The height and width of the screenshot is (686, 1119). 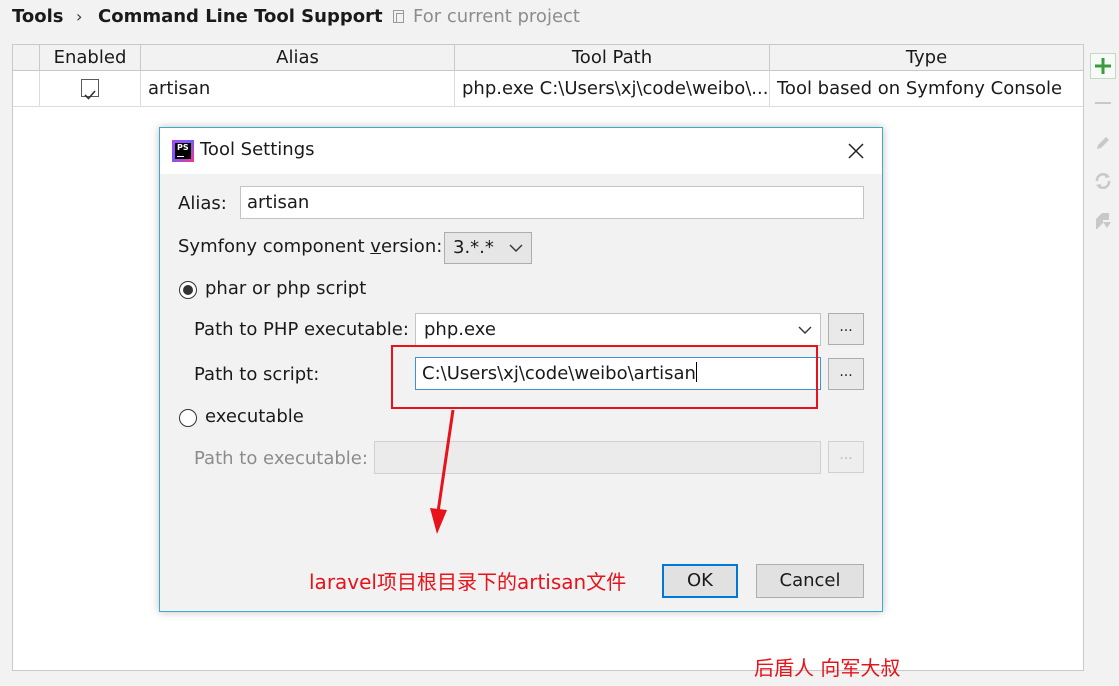 What do you see at coordinates (468, 582) in the screenshot?
I see `annotation-note: laravel项目根目录下的artisan文件` at bounding box center [468, 582].